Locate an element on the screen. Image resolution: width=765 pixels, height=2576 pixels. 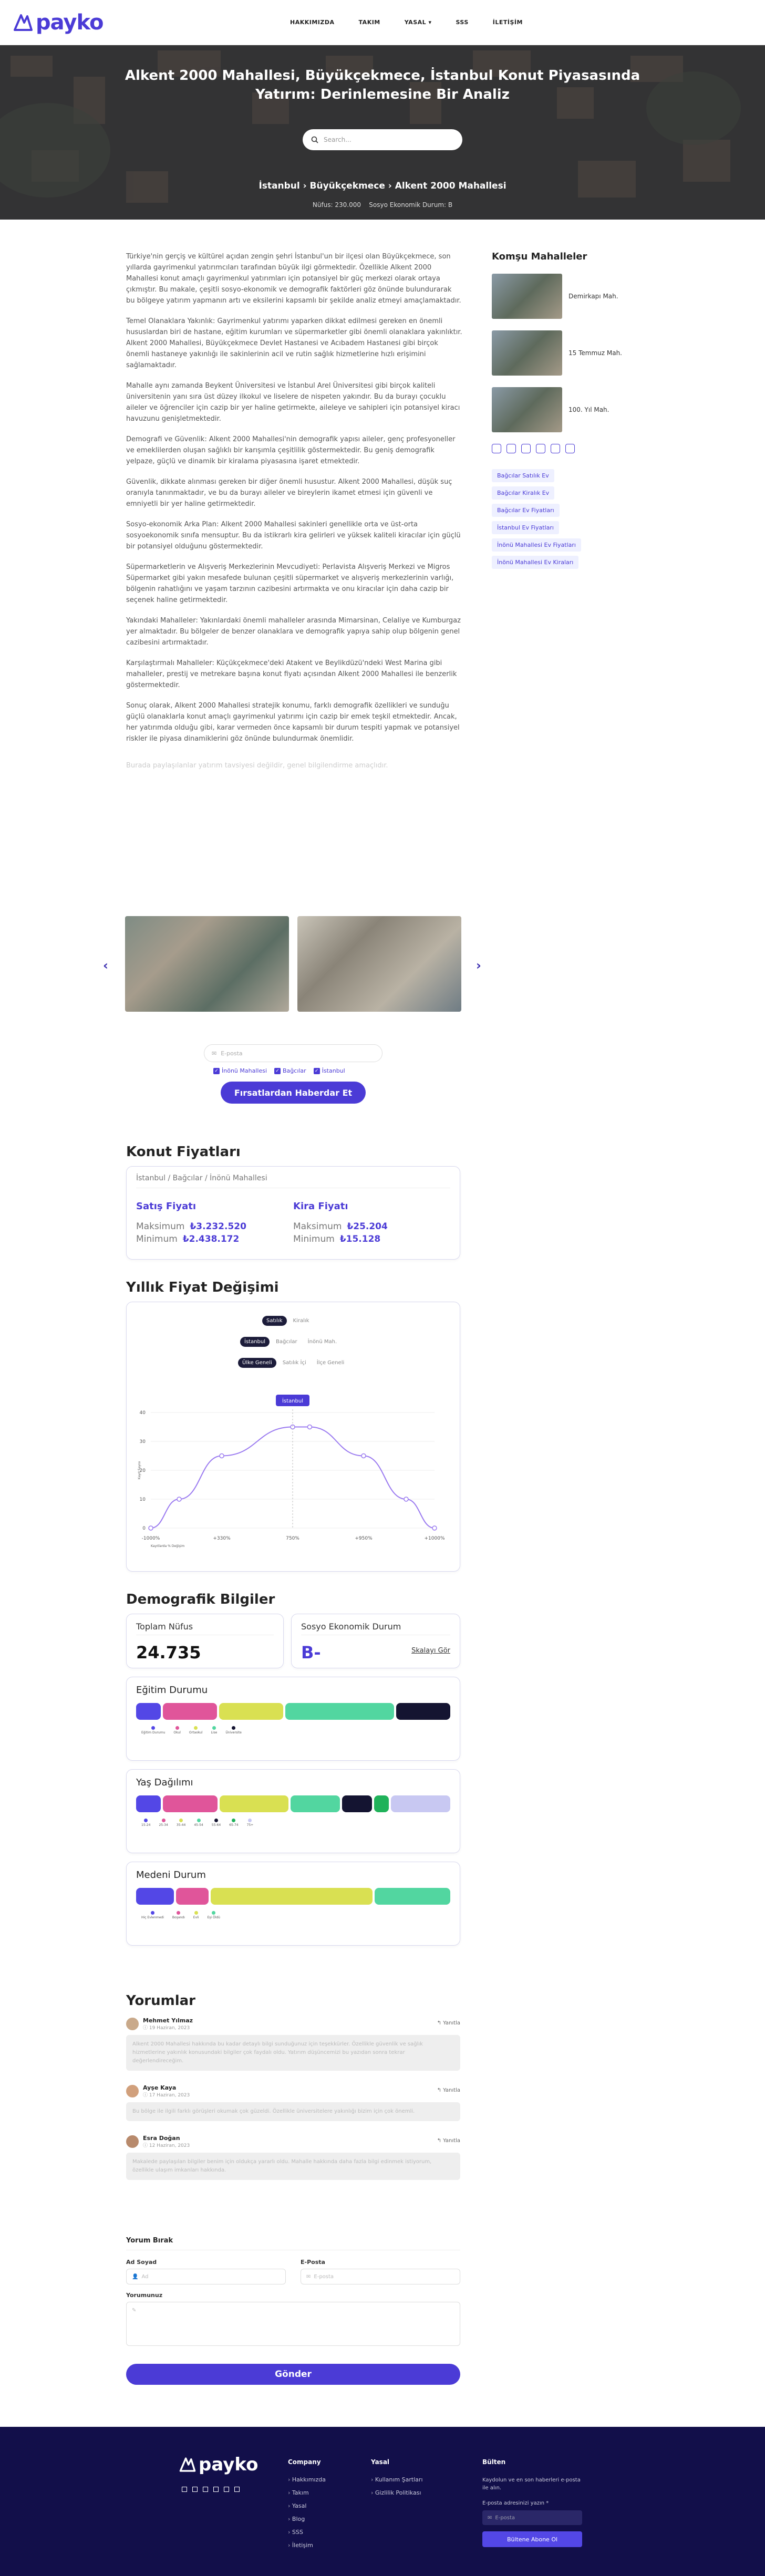
legend-item: 25-34 is located at coordinates (163, 1823).